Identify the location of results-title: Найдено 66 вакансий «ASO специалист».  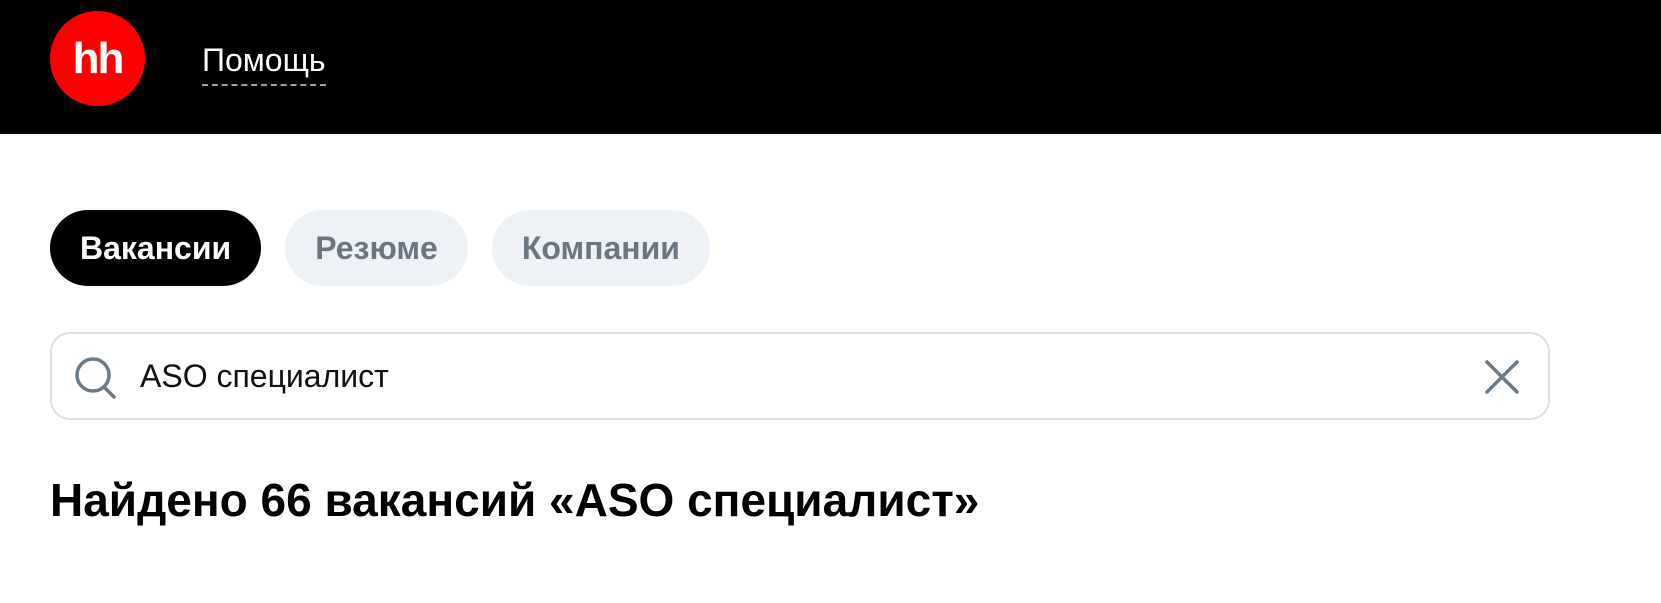
(515, 500).